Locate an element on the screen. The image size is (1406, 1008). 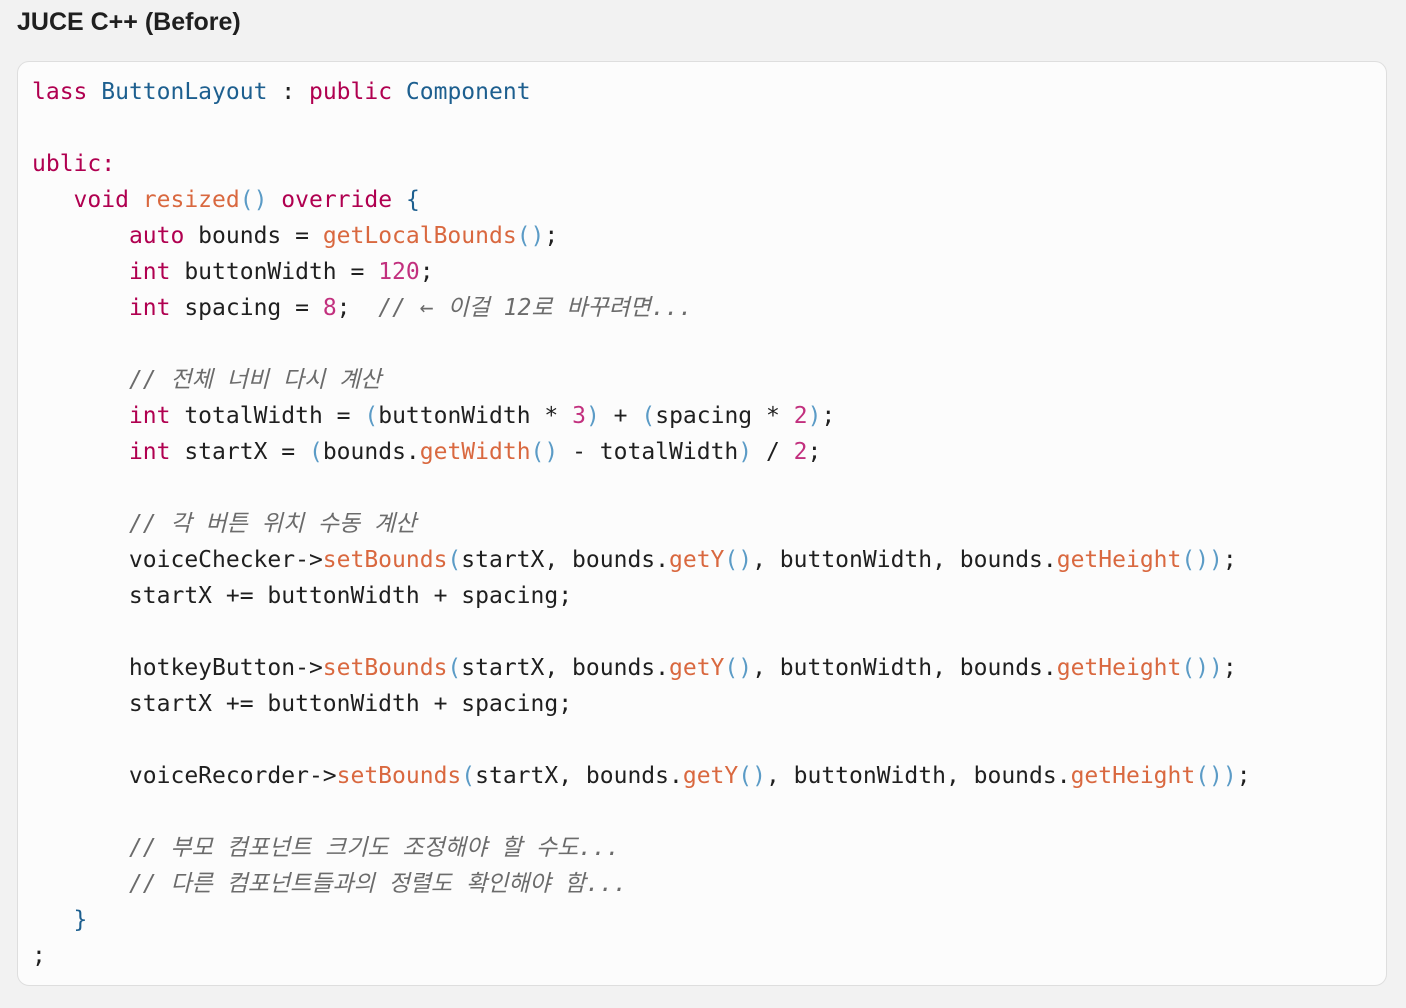
function-token: getWidth is located at coordinates (475, 452).